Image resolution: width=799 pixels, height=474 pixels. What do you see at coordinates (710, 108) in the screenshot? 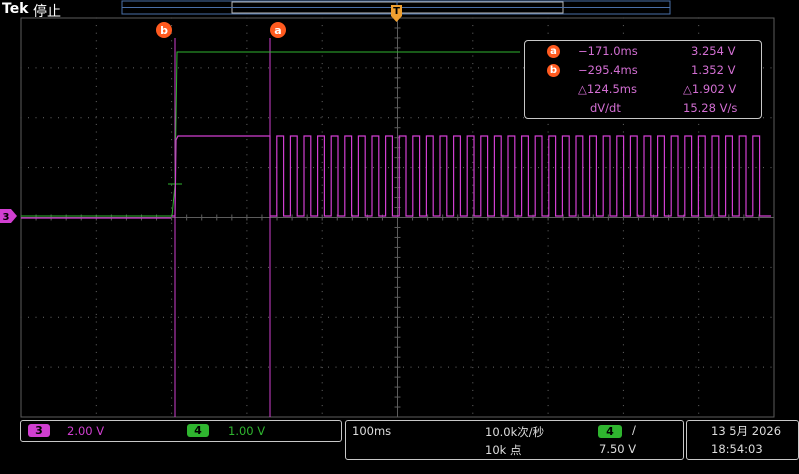
I see `dvdt-value: 15.28 V/s` at bounding box center [710, 108].